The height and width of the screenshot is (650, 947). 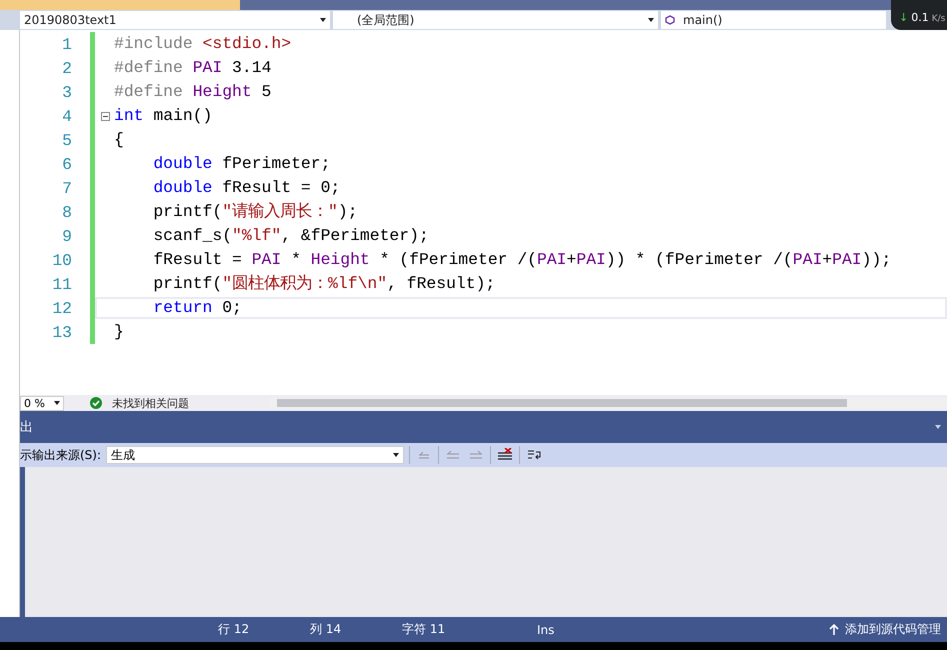 I want to click on source-label: 示输出来源(S):, so click(x=61, y=455).